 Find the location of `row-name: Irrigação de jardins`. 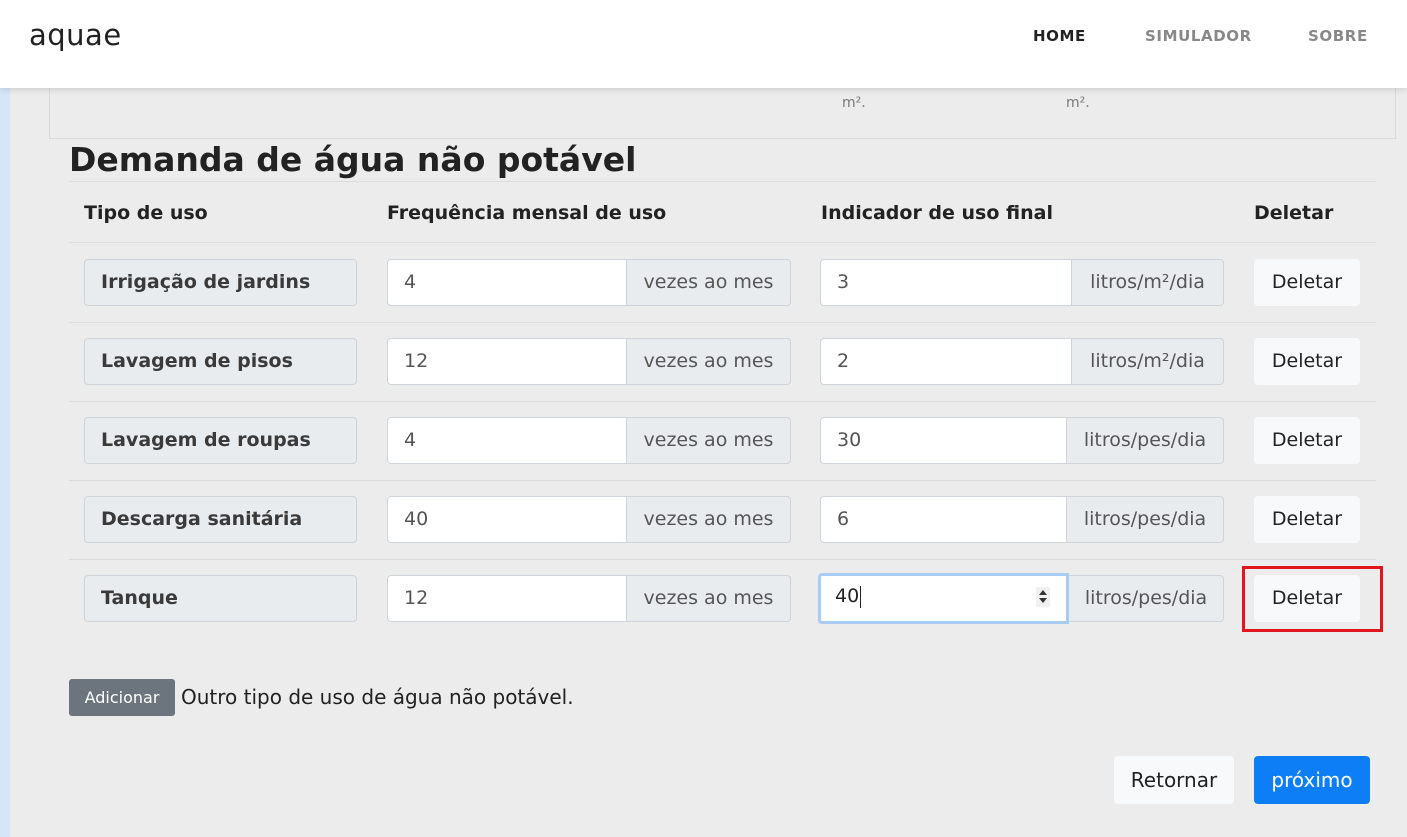

row-name: Irrigação de jardins is located at coordinates (220, 282).